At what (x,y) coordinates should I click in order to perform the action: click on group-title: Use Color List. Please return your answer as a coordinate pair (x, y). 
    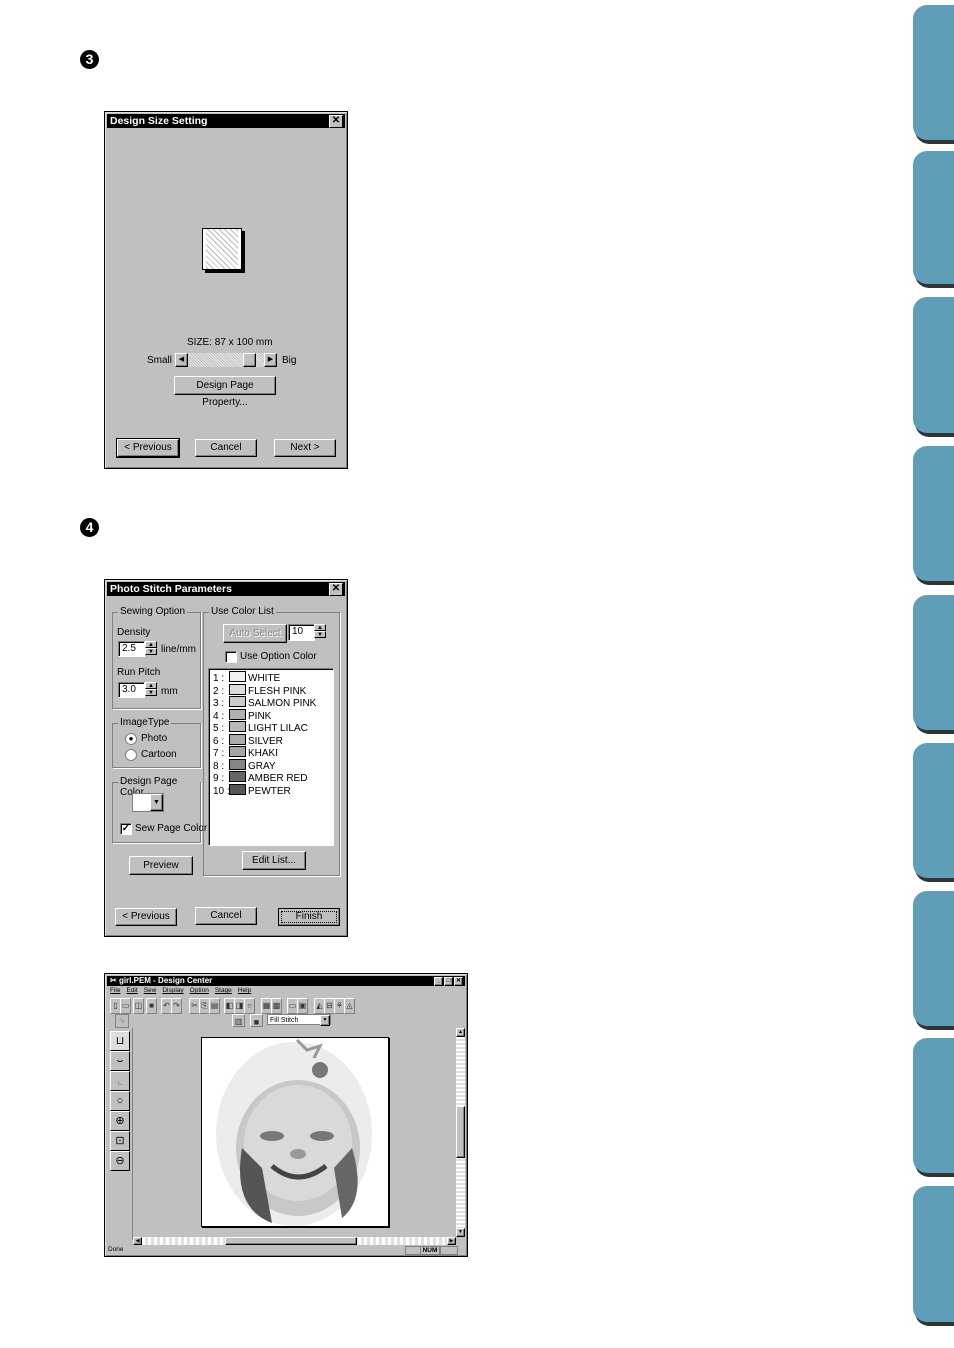
    Looking at the image, I should click on (242, 611).